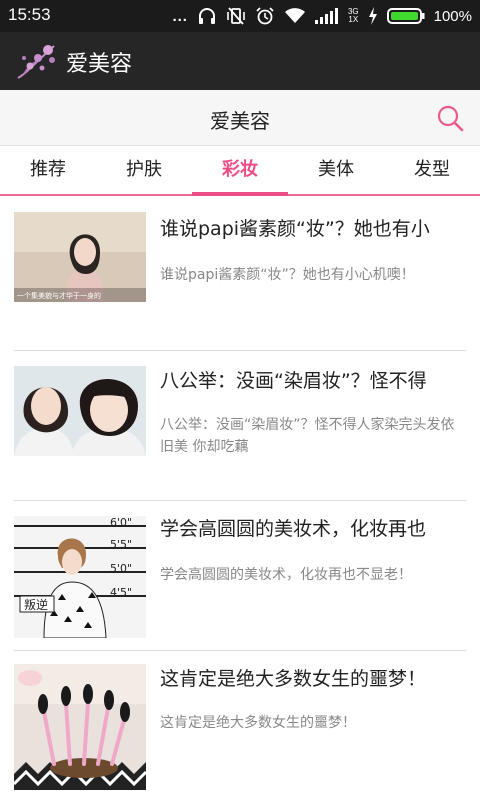  What do you see at coordinates (59, 295) in the screenshot?
I see `thumbnail-caption: 一个集美貌与才华于一身的` at bounding box center [59, 295].